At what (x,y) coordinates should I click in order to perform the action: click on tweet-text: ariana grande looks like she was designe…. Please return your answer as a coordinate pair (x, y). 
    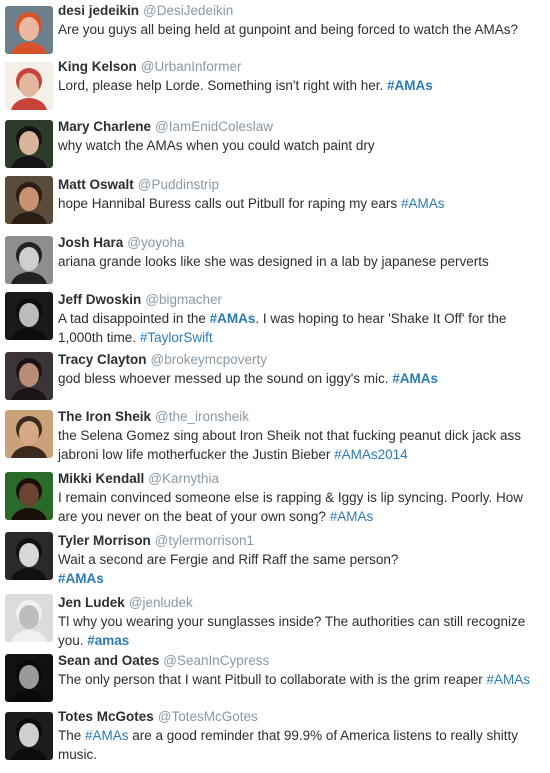
    Looking at the image, I should click on (302, 261).